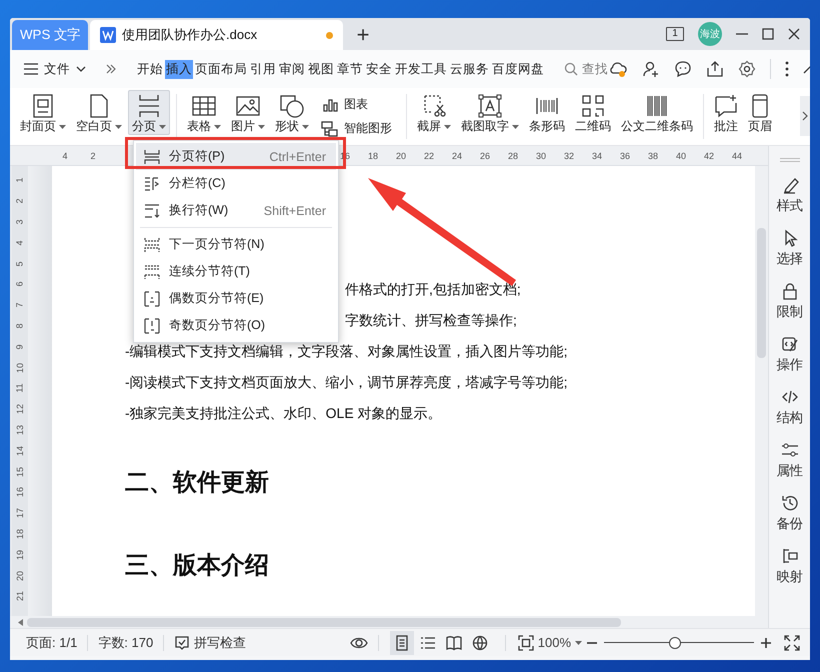  Describe the element at coordinates (363, 35) in the screenshot. I see `new-tab-button: +` at that location.